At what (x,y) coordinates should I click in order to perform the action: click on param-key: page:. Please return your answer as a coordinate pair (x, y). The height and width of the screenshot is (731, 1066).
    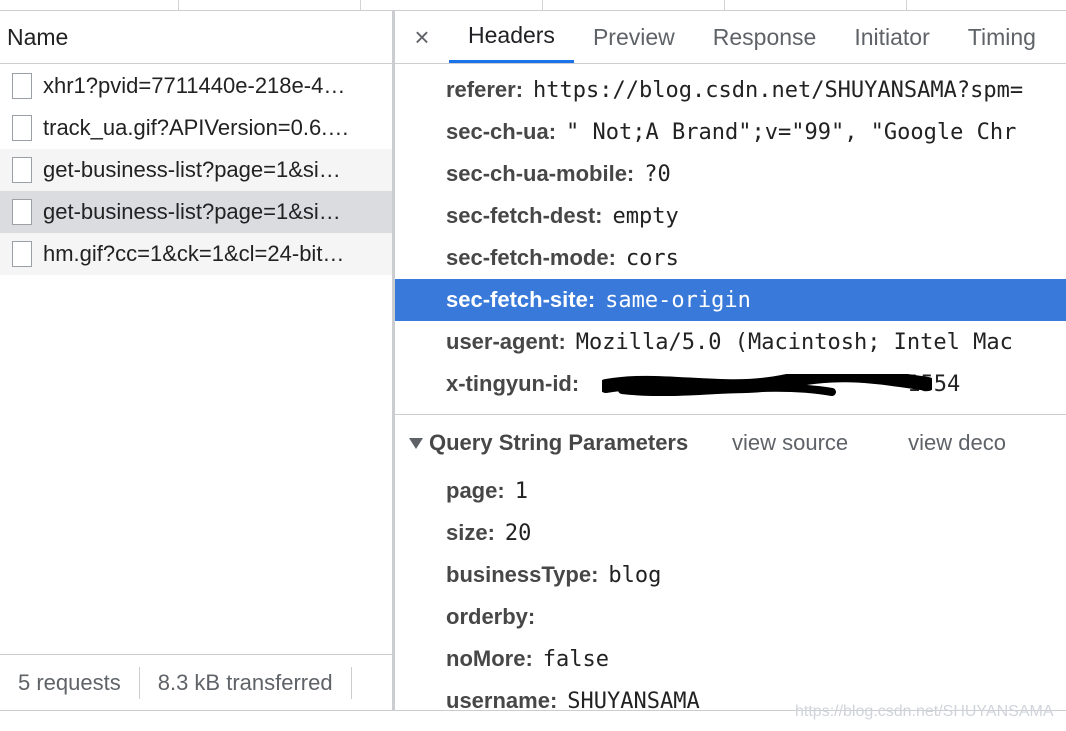
    Looking at the image, I should click on (475, 490).